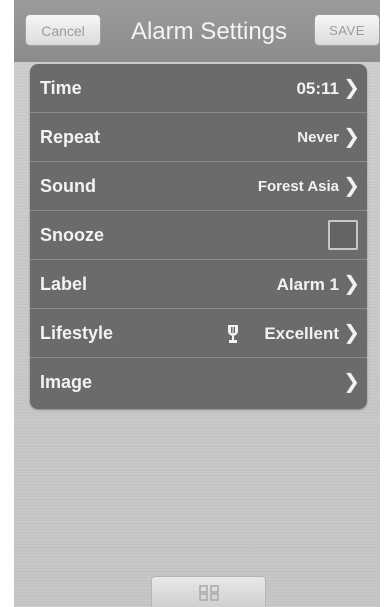 This screenshot has height=607, width=390. I want to click on bottom-drawer-handle, so click(208, 591).